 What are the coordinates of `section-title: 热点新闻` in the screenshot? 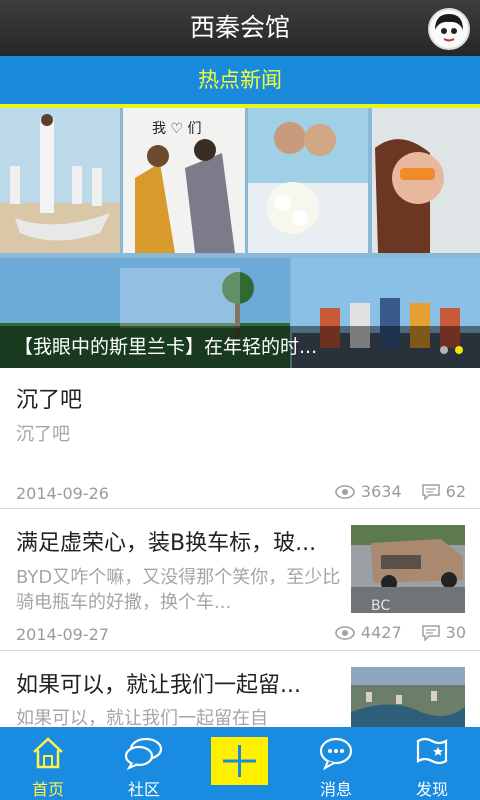 It's located at (240, 80).